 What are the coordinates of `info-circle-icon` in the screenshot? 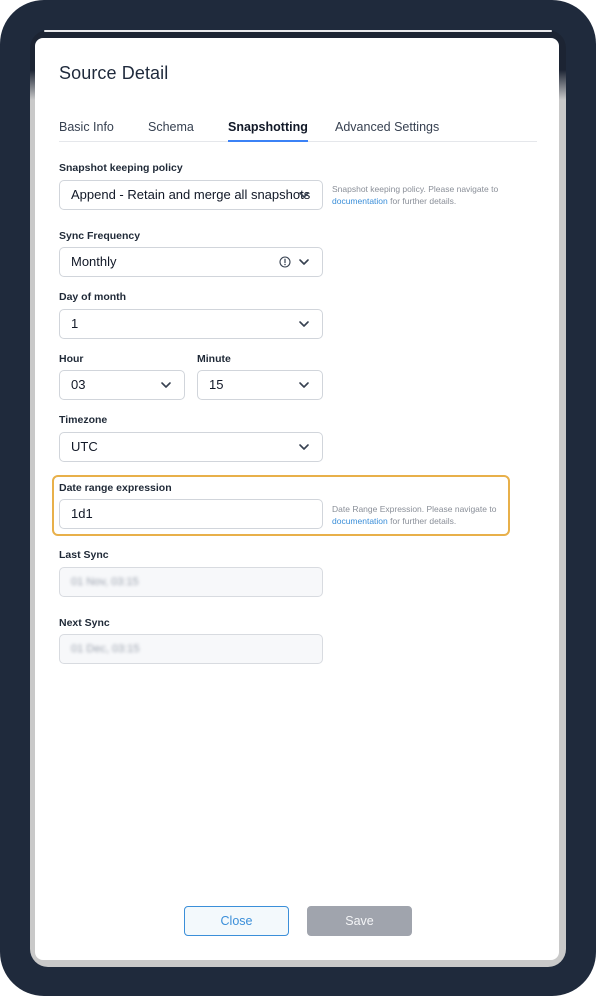 It's located at (285, 262).